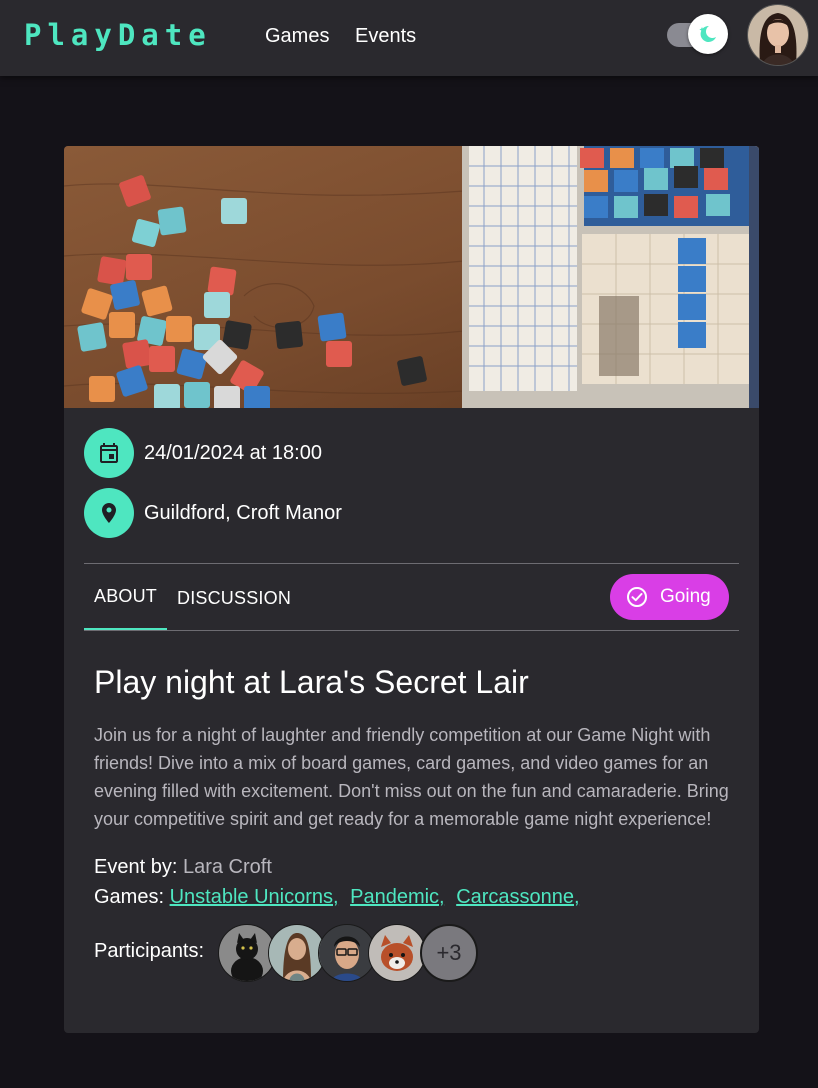 The width and height of the screenshot is (818, 1088). I want to click on user-avatar, so click(778, 35).